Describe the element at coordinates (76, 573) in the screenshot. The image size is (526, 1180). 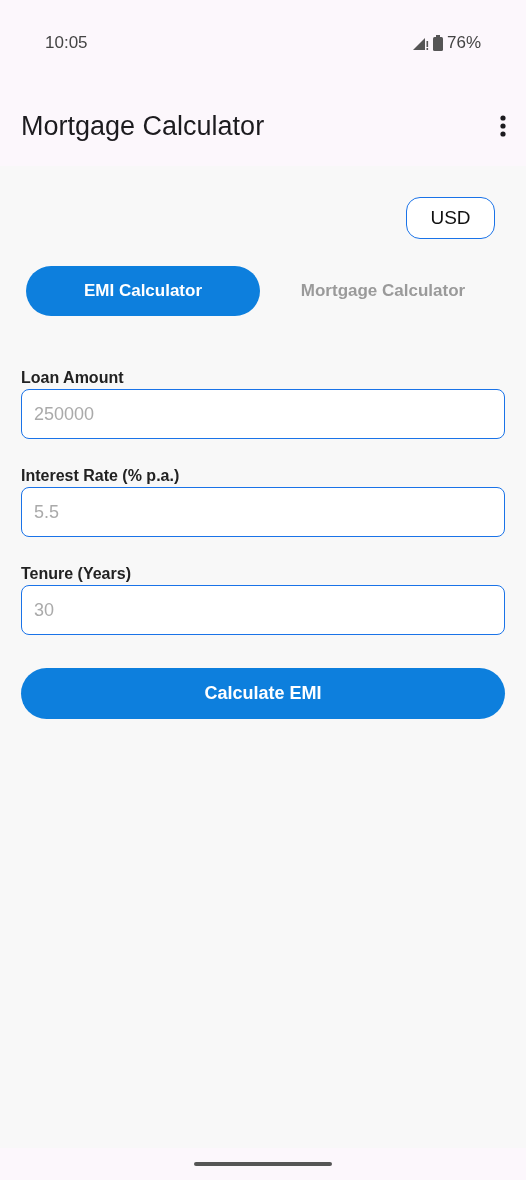
I see `field-label: Tenure (Years)` at that location.